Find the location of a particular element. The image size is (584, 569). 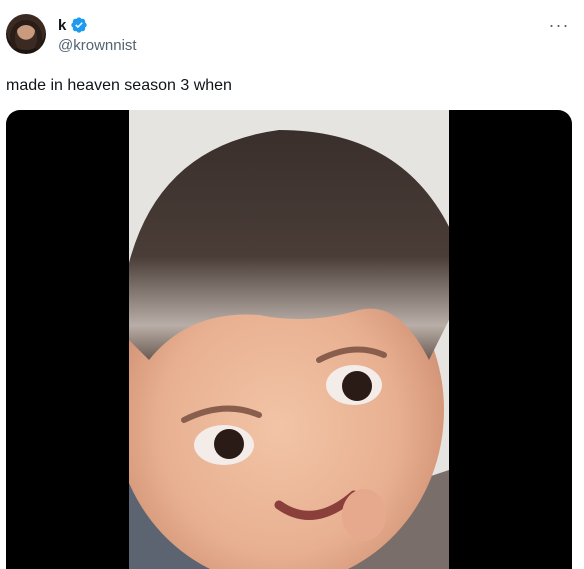

more-options-button: ··· is located at coordinates (559, 25).